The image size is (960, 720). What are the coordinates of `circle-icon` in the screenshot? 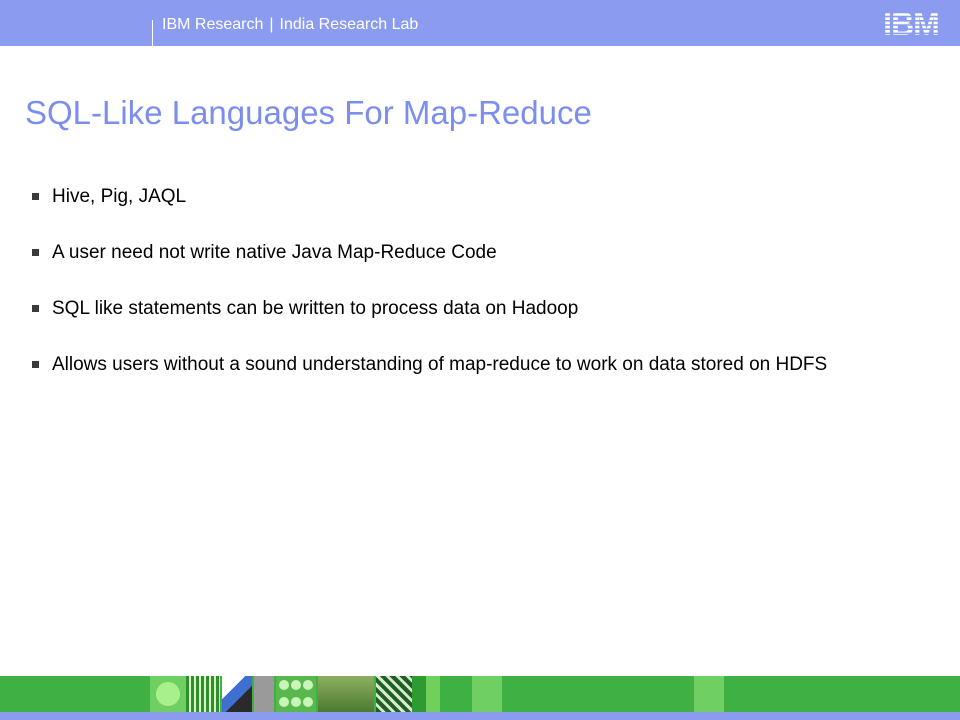 It's located at (168, 694).